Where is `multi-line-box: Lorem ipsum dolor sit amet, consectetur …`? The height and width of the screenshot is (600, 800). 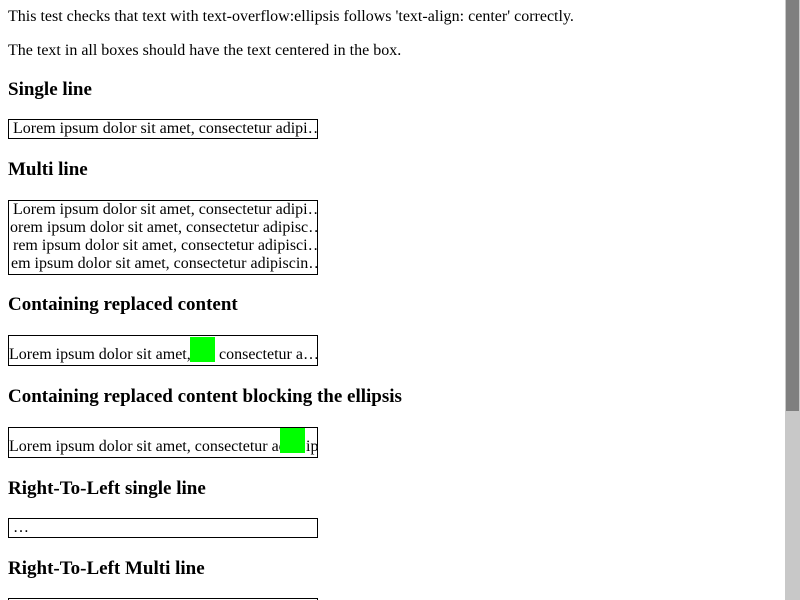
multi-line-box: Lorem ipsum dolor sit amet, consectetur … is located at coordinates (163, 237).